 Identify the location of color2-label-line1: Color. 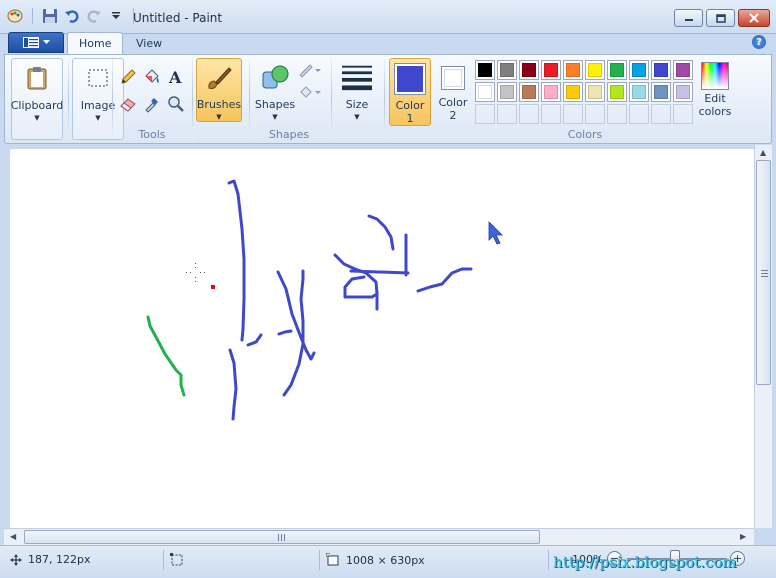
(453, 102).